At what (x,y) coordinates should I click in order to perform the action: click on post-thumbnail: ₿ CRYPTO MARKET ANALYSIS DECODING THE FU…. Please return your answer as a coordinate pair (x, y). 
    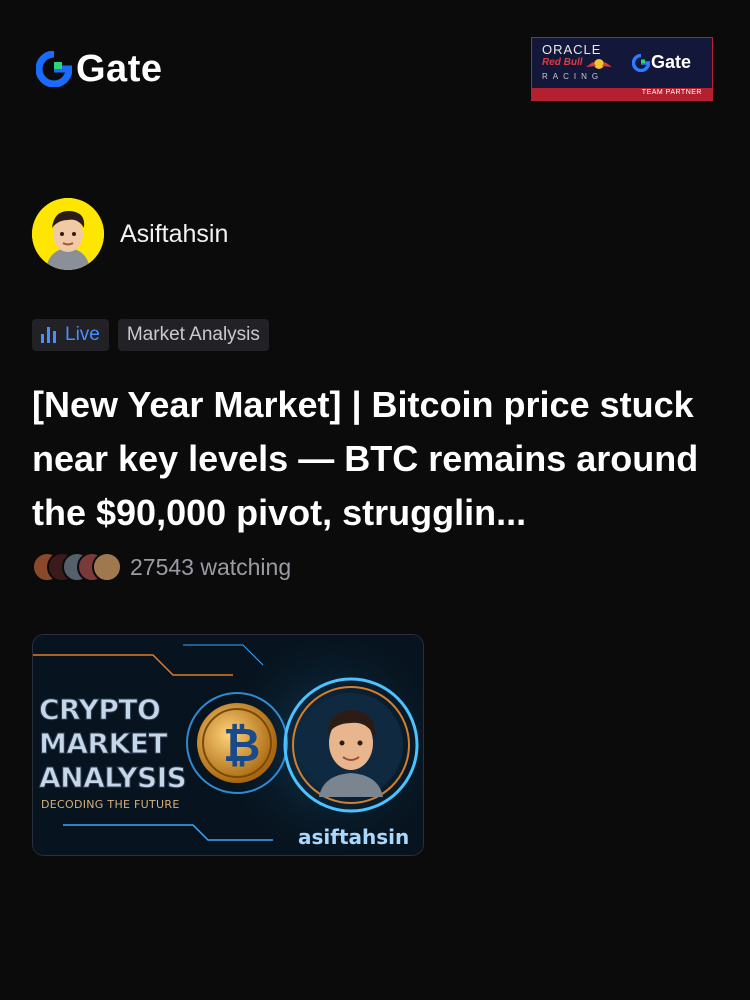
    Looking at the image, I should click on (228, 745).